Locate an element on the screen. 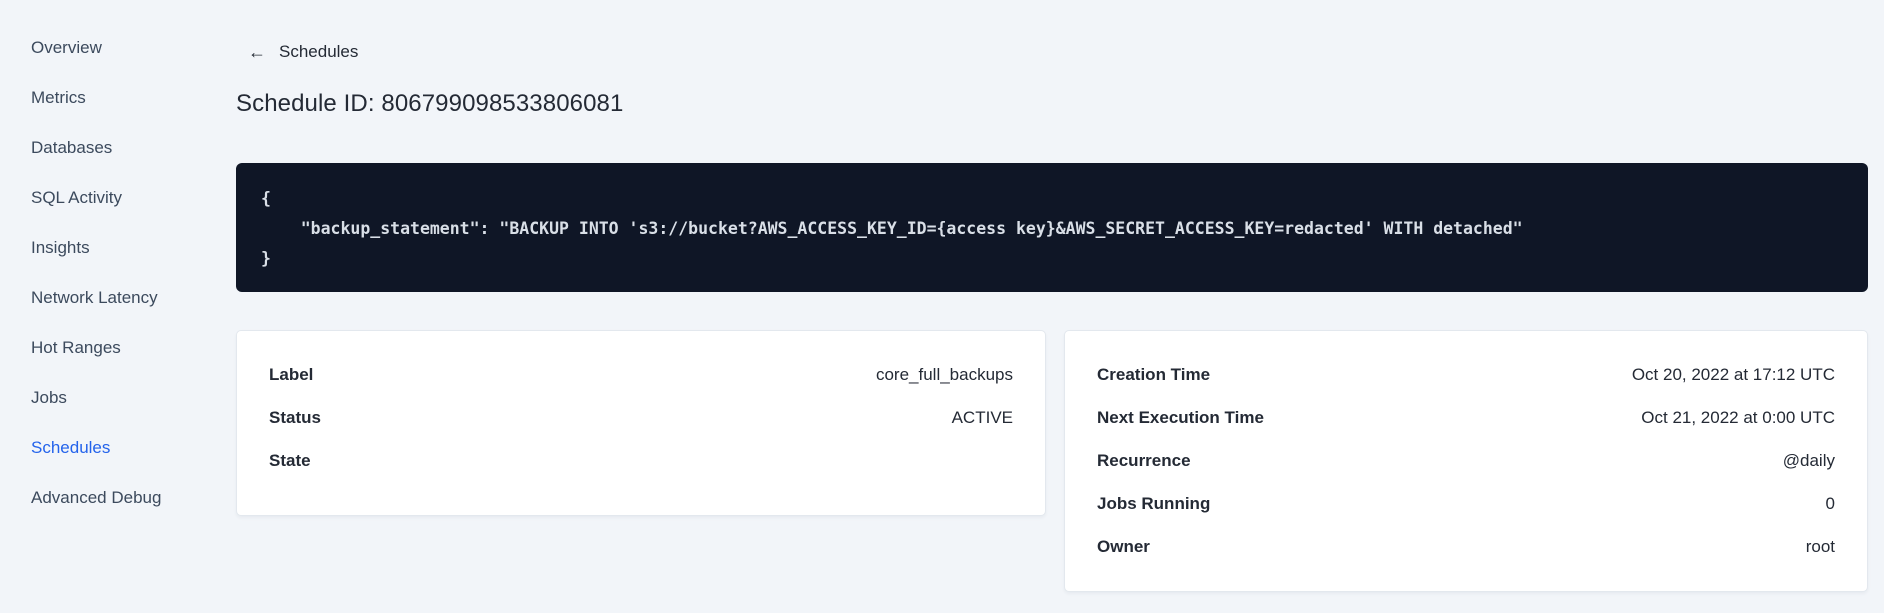 This screenshot has width=1884, height=613. sidebar-item-overview: Overview is located at coordinates (108, 48).